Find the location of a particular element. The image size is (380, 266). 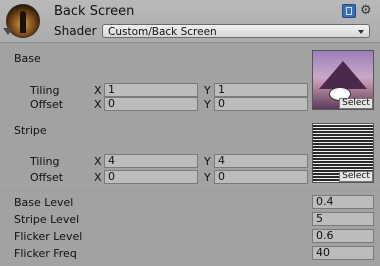

base-tiling-x-label: X is located at coordinates (98, 90).